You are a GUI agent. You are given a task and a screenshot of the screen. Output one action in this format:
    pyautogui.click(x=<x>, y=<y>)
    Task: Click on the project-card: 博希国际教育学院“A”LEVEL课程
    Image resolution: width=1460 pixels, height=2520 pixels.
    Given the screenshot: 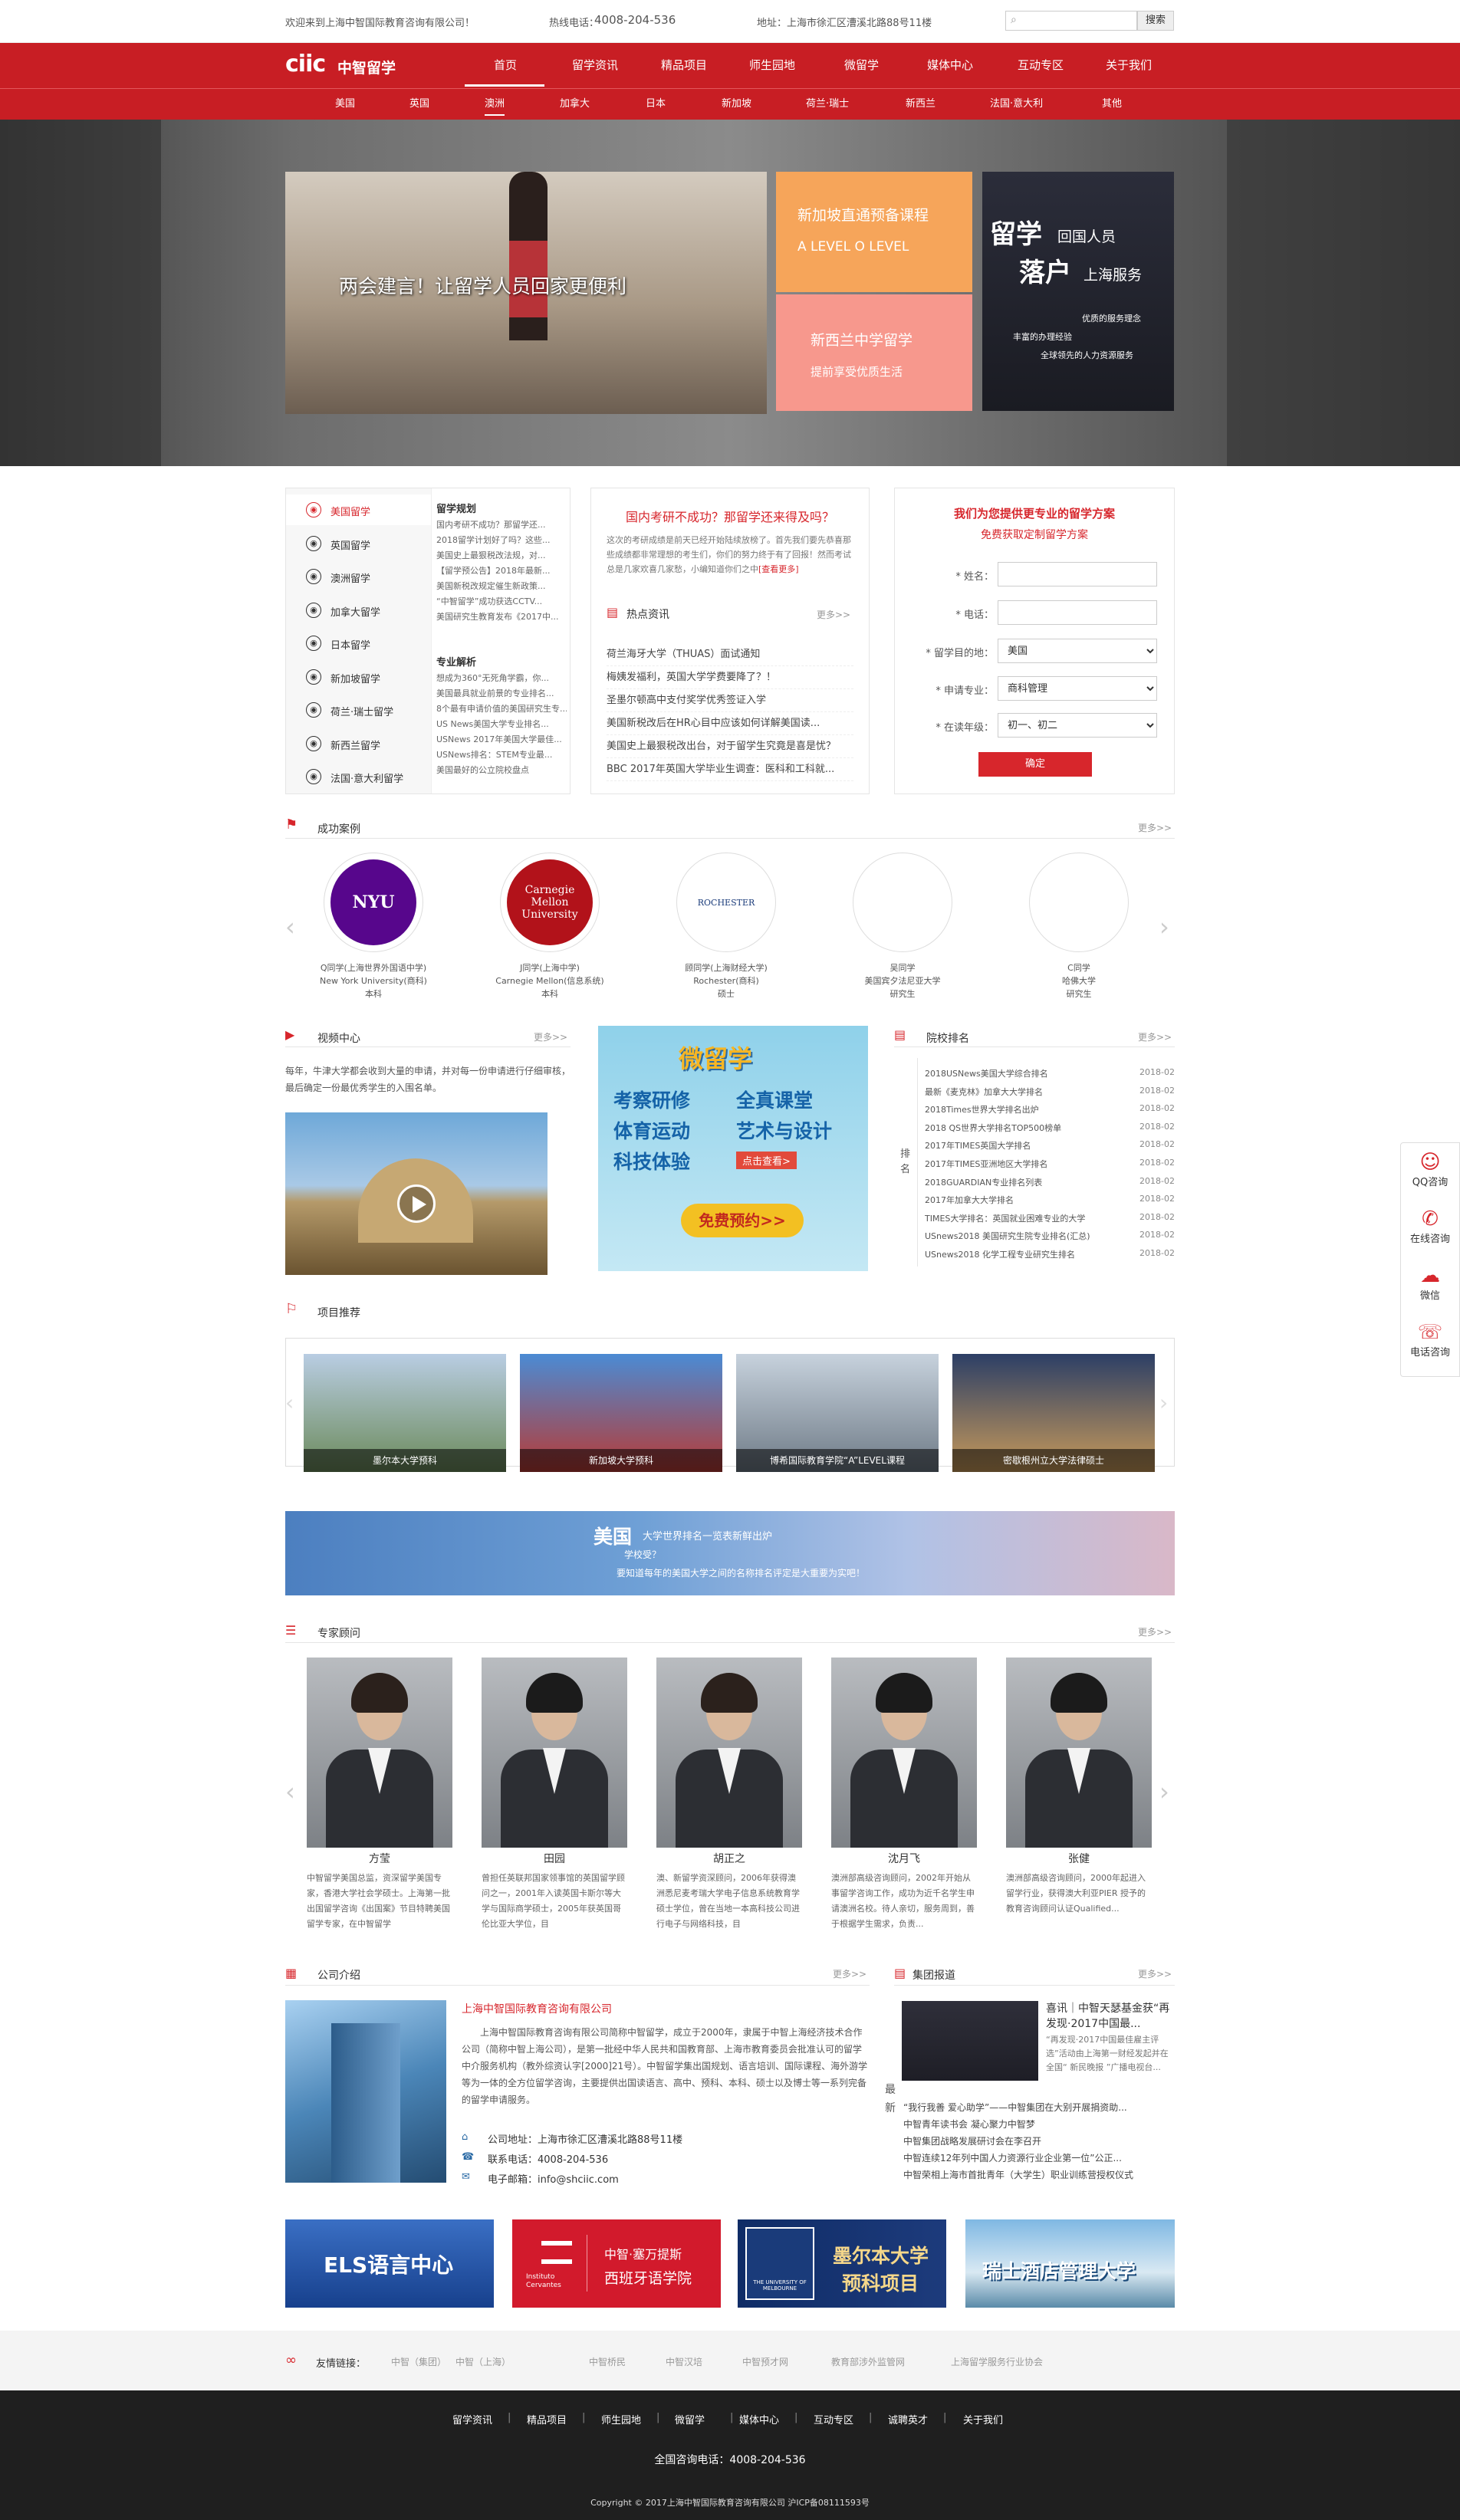 What is the action you would take?
    pyautogui.click(x=837, y=1413)
    